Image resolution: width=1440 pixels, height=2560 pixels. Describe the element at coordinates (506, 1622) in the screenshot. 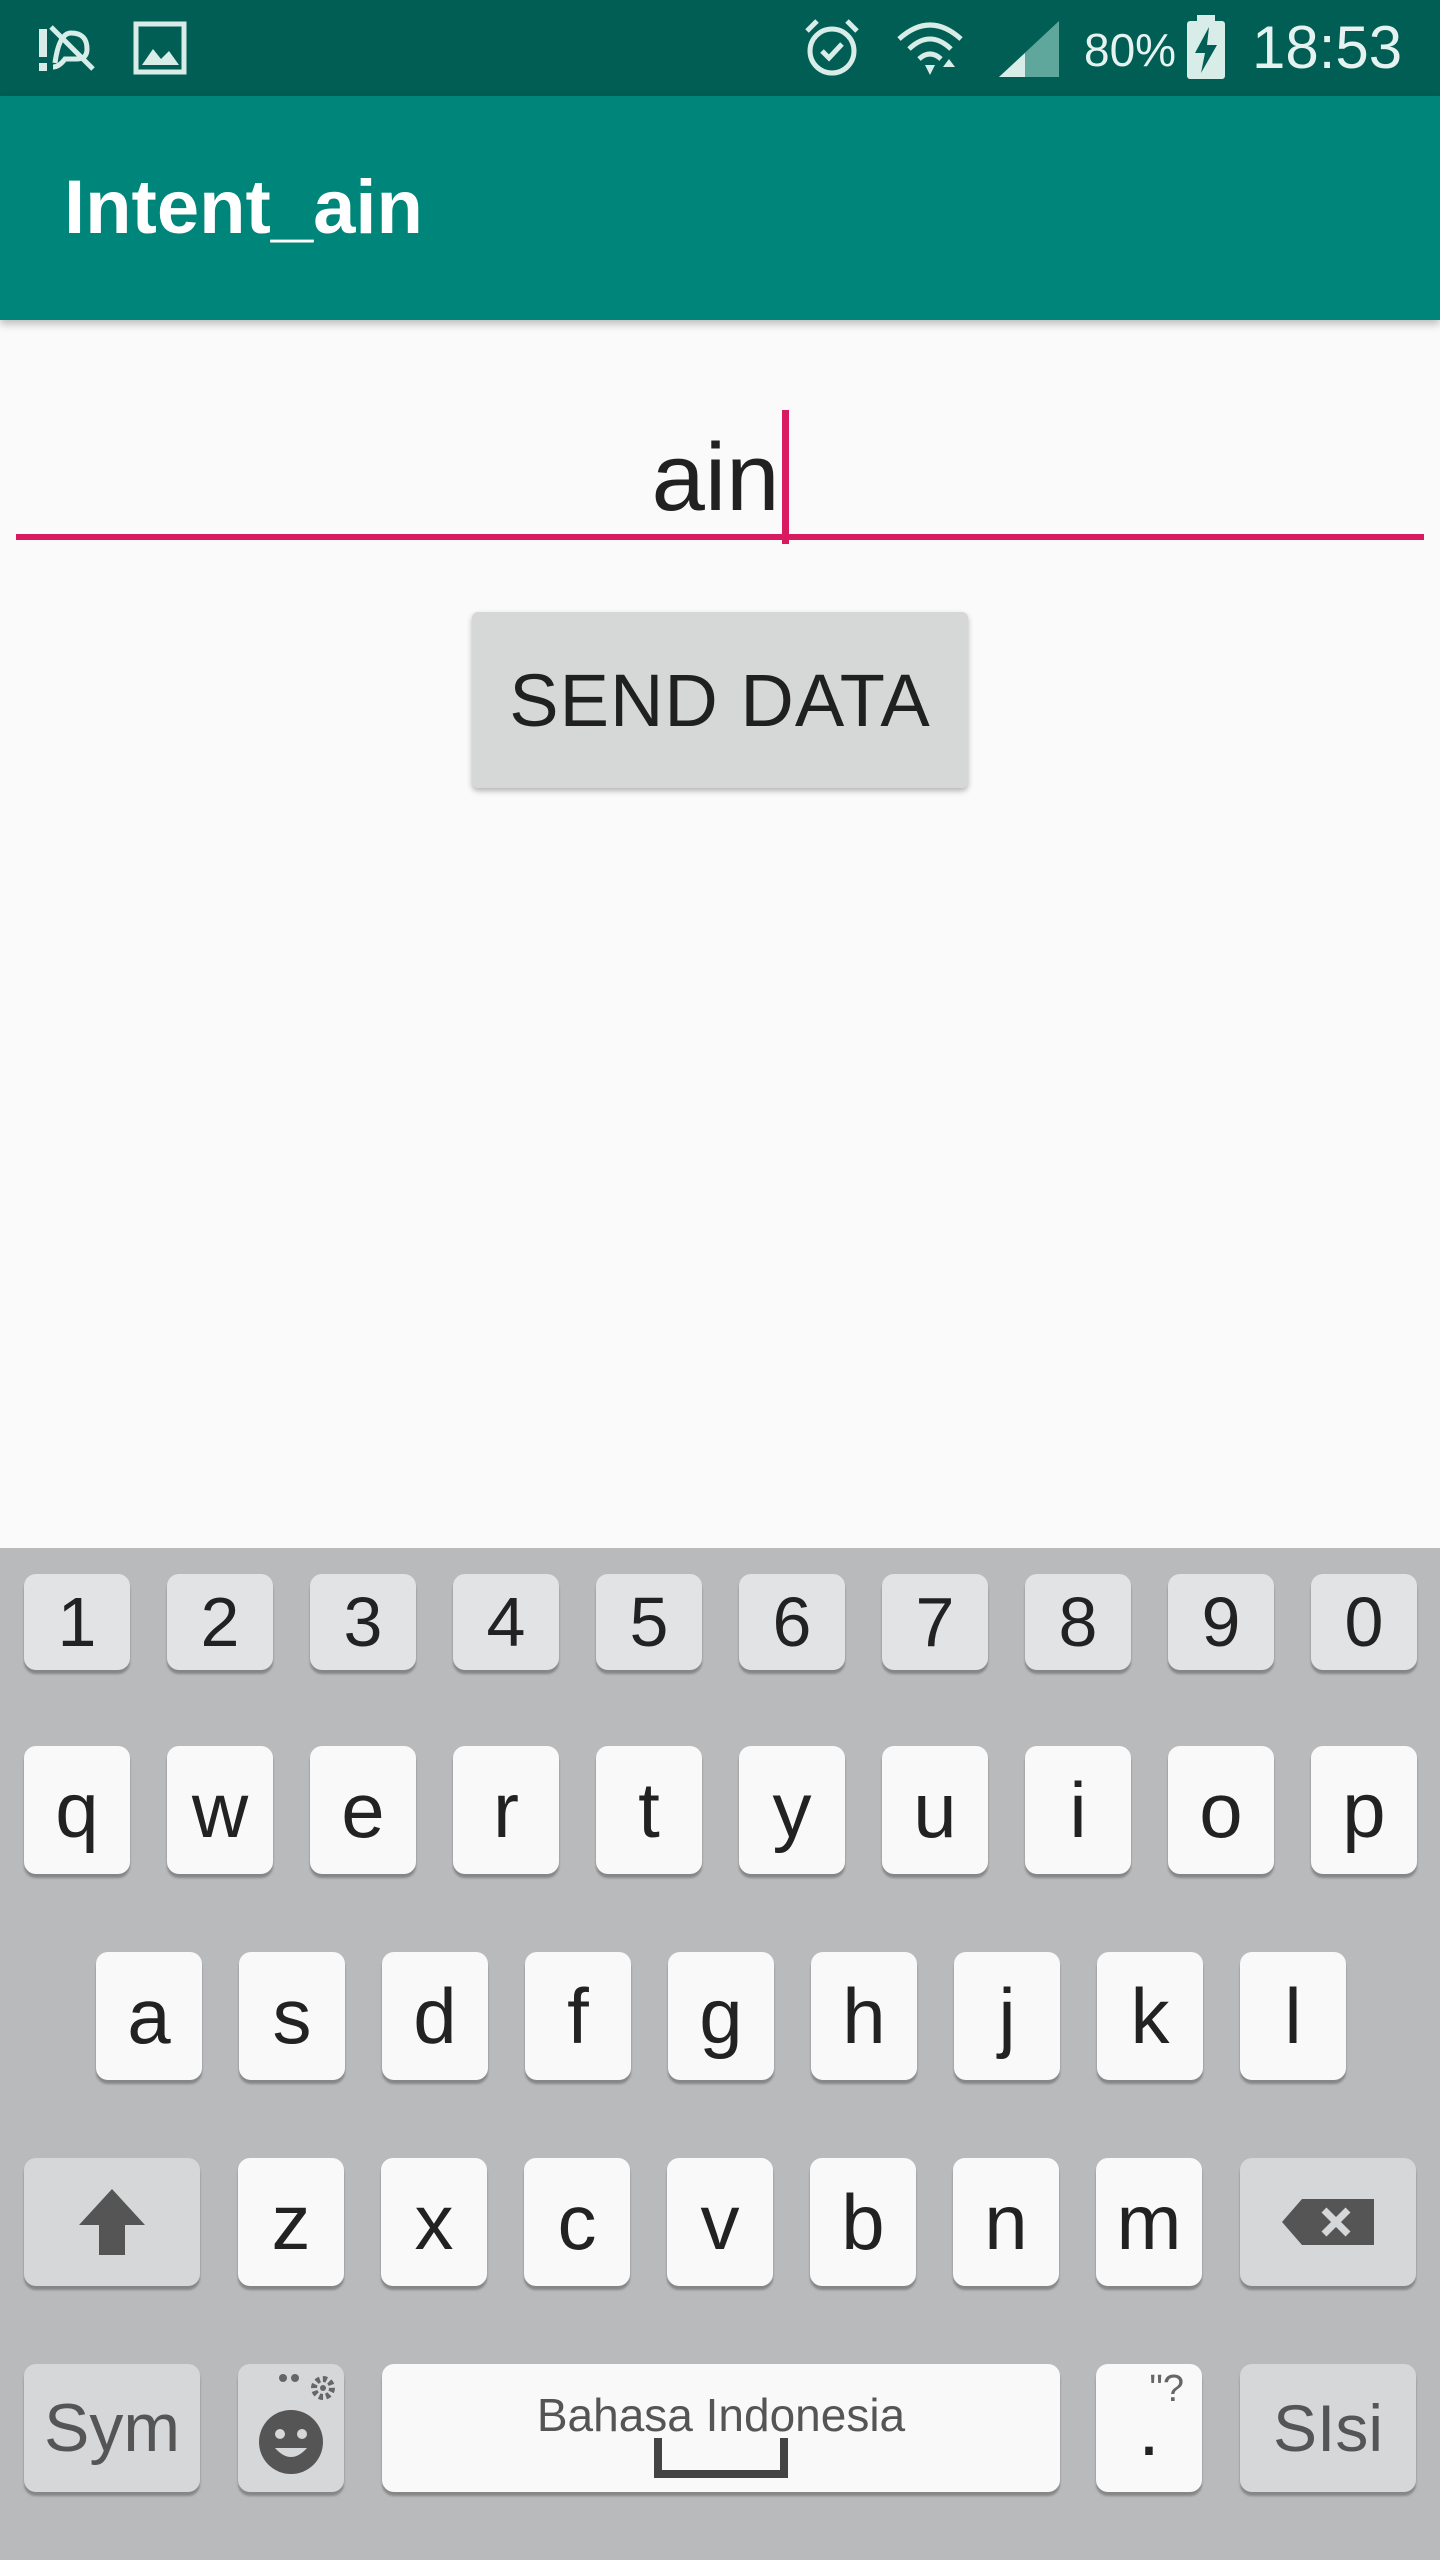

I see `number-key-4: 4` at that location.